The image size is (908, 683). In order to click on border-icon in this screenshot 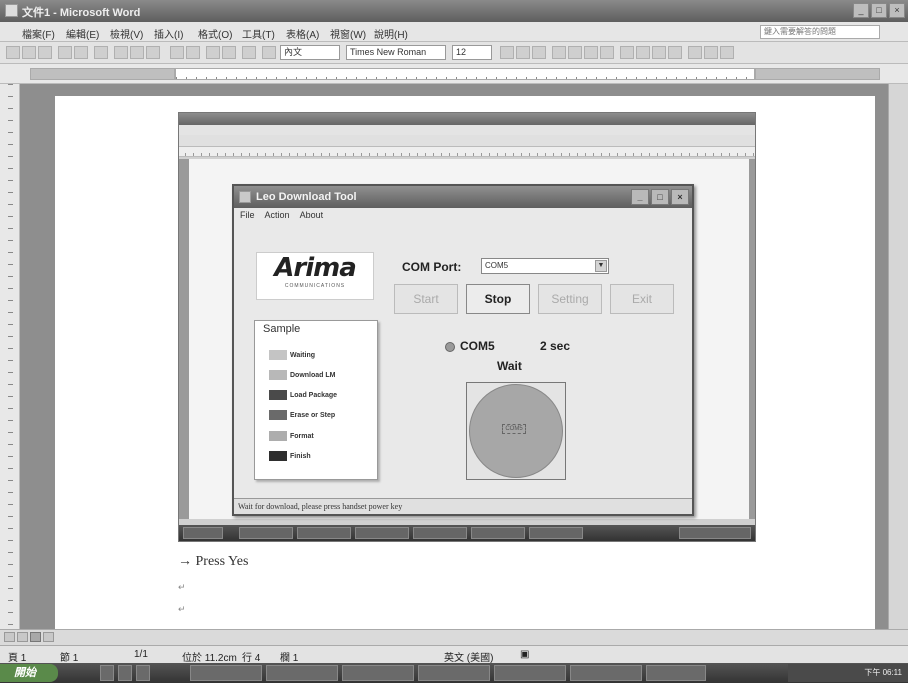, I will do `click(695, 52)`.